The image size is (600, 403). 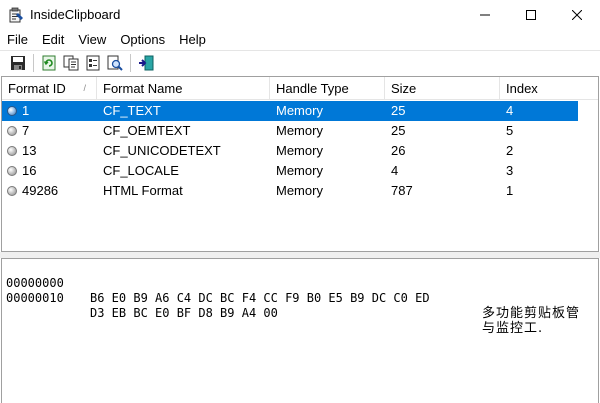 What do you see at coordinates (29, 170) in the screenshot?
I see `cell-format-id: 16` at bounding box center [29, 170].